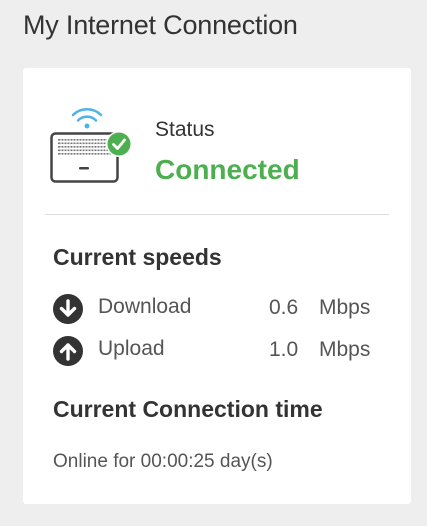 Image resolution: width=427 pixels, height=526 pixels. What do you see at coordinates (137, 257) in the screenshot?
I see `current-speeds-heading: Current speeds` at bounding box center [137, 257].